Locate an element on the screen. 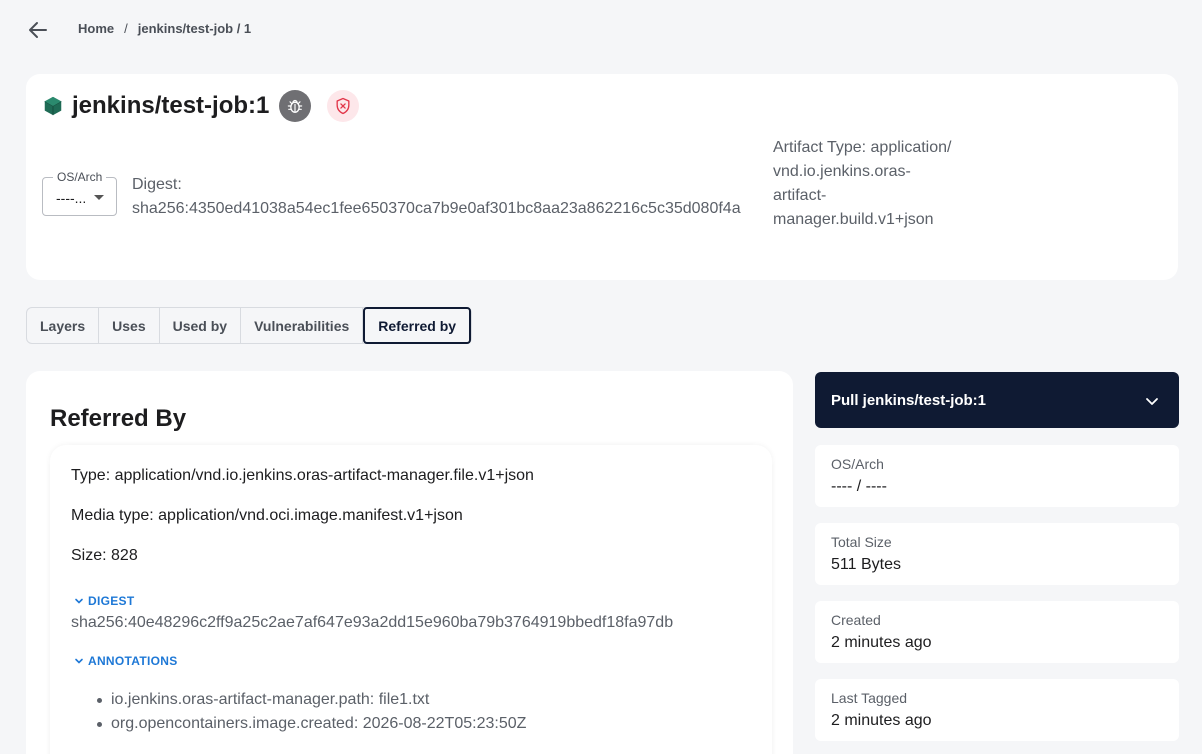 Image resolution: width=1202 pixels, height=754 pixels. info-label: Total Size is located at coordinates (861, 542).